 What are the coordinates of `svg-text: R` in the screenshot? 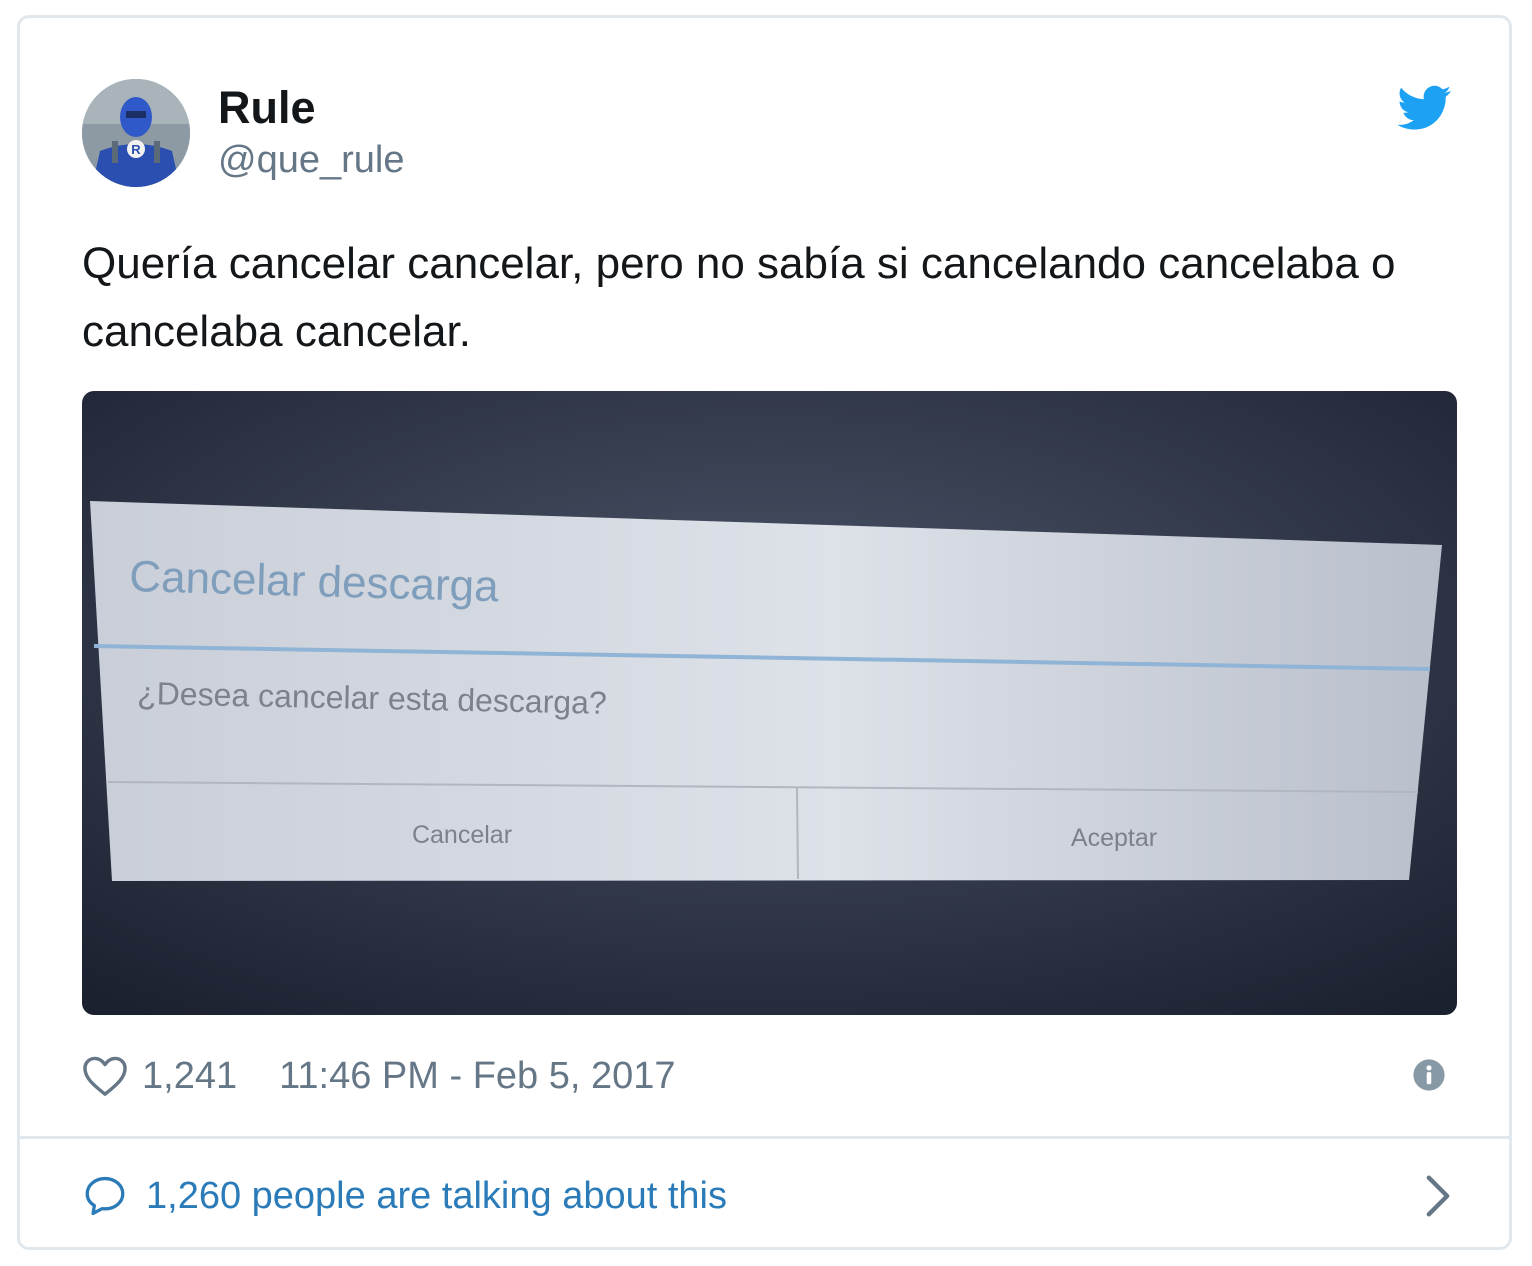 It's located at (136, 149).